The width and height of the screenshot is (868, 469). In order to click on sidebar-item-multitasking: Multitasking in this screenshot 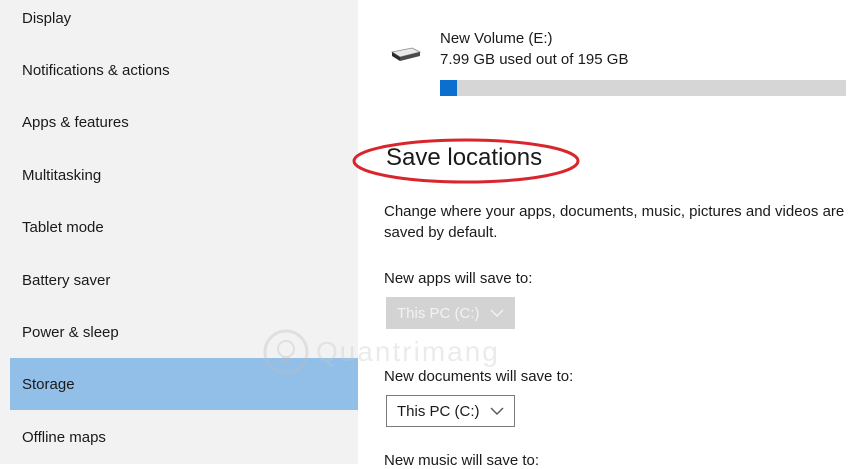, I will do `click(184, 175)`.